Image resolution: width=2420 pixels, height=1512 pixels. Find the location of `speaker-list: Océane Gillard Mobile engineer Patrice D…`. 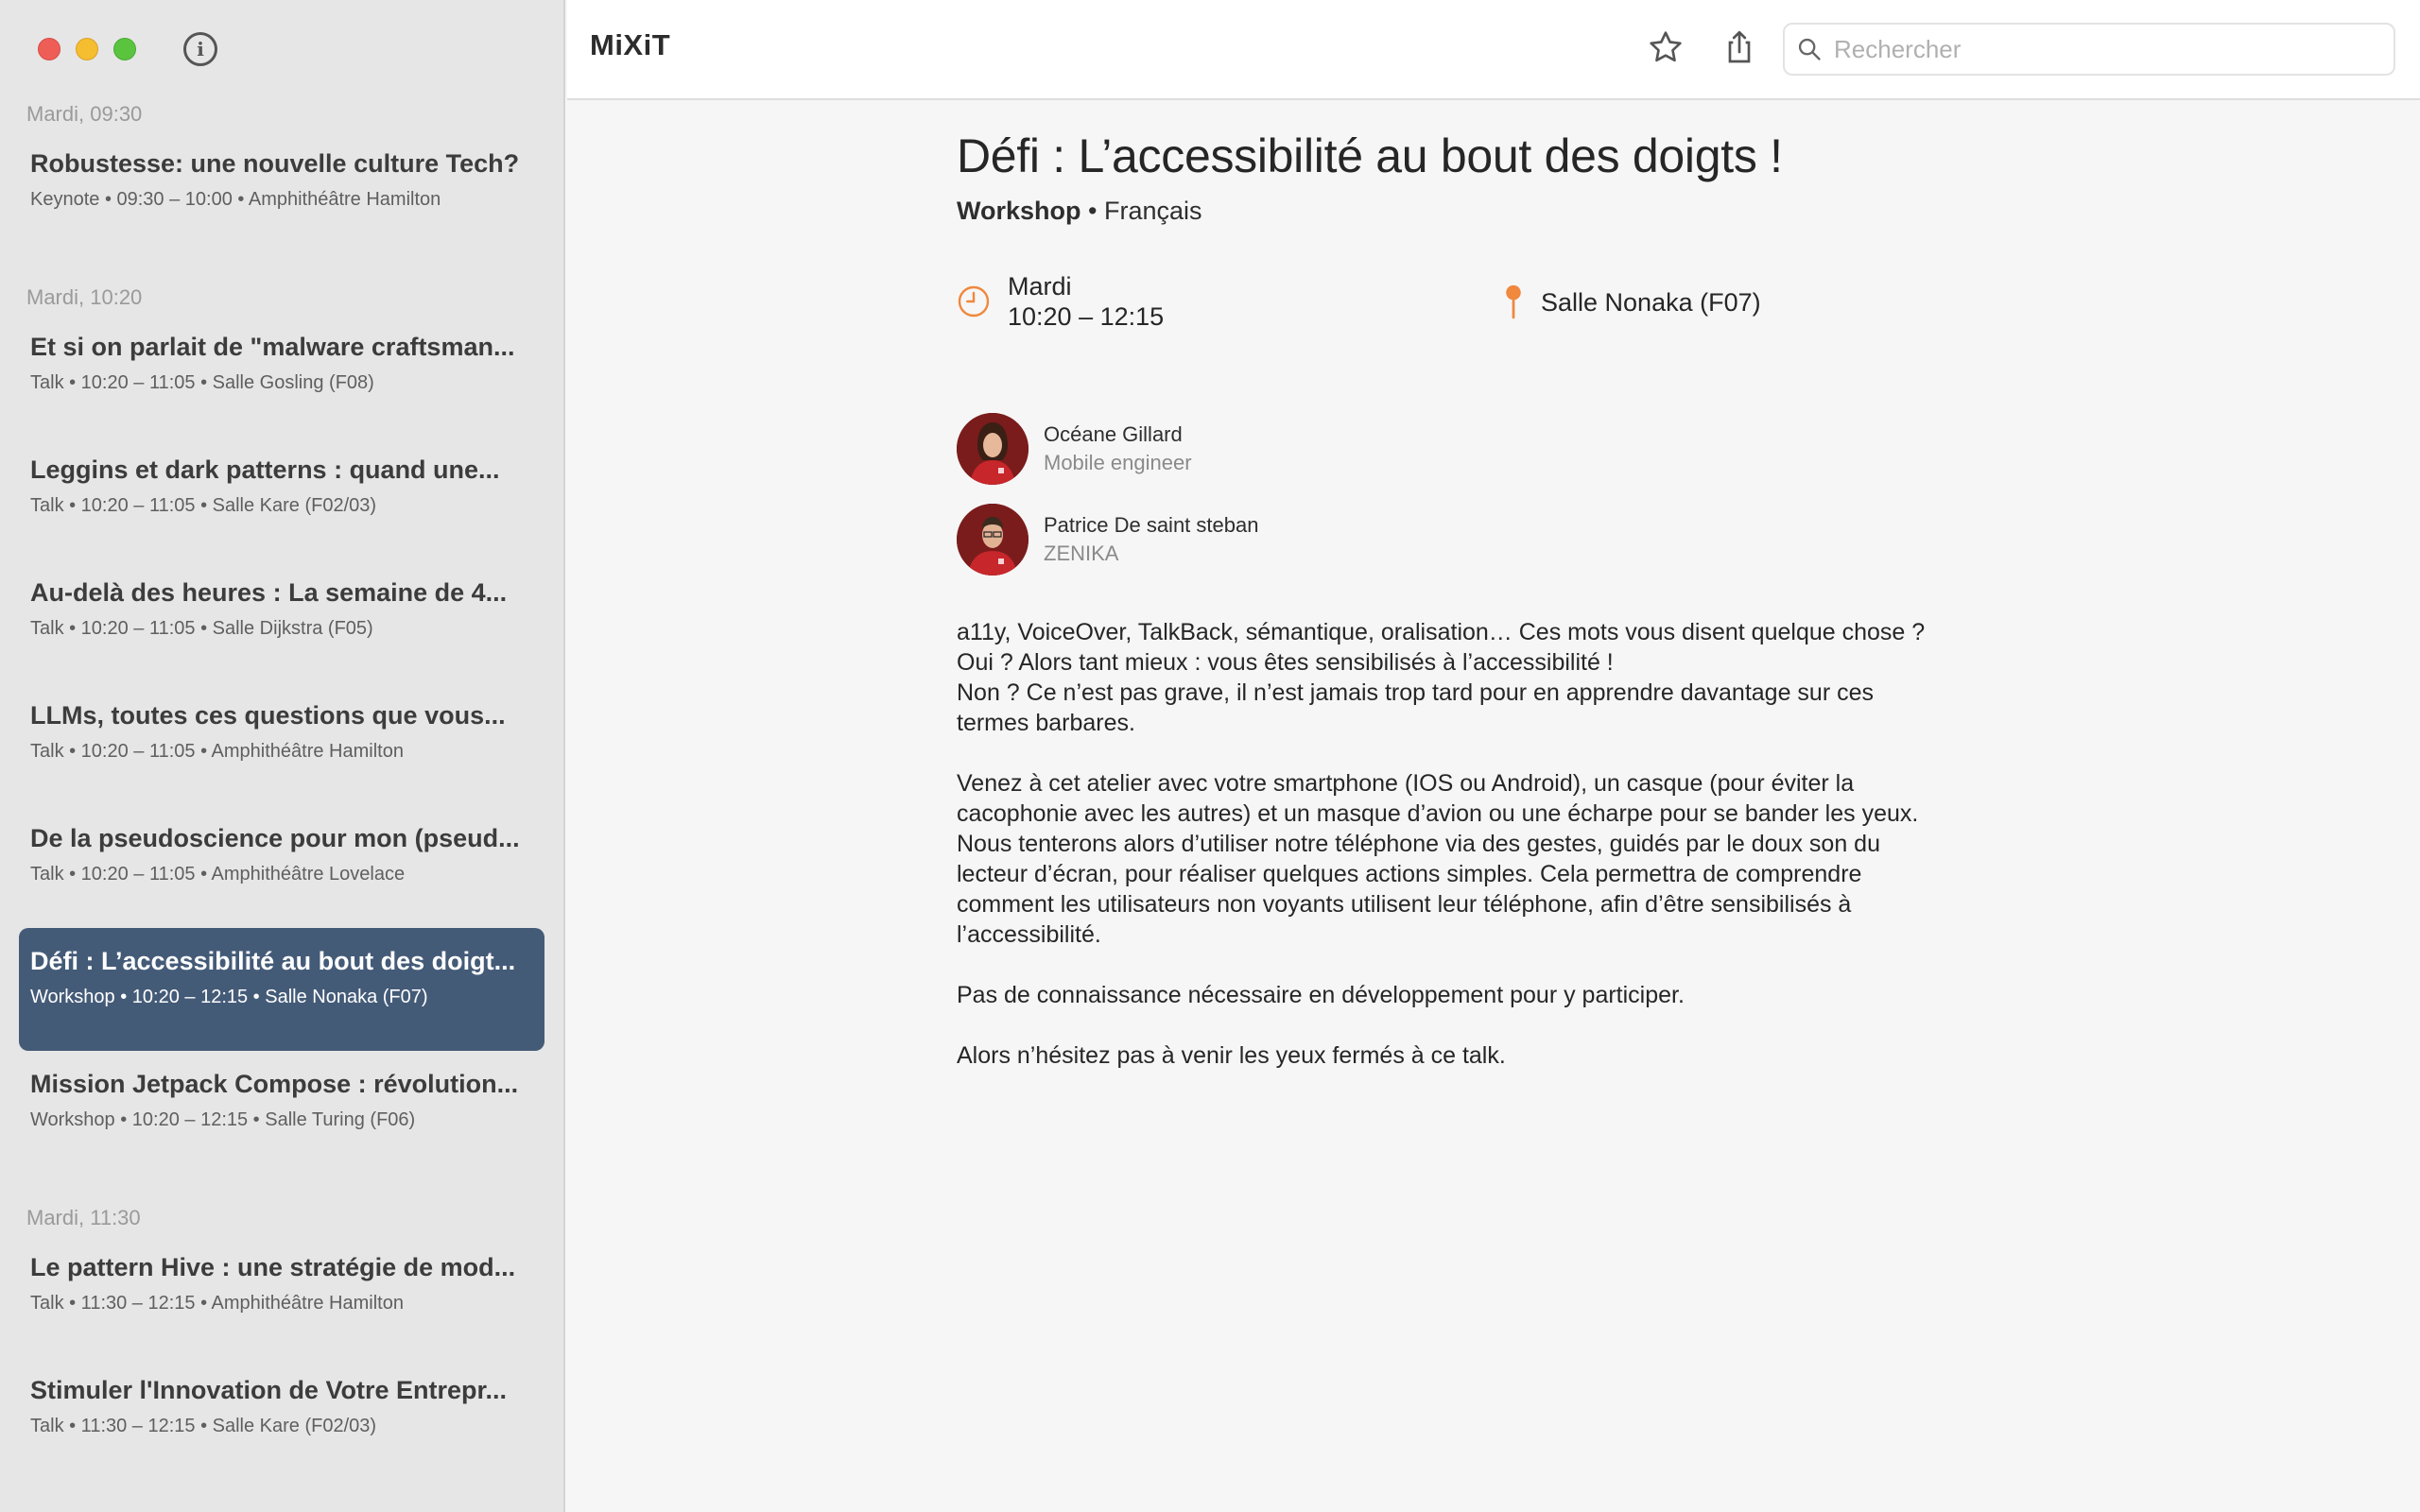

speaker-list: Océane Gillard Mobile engineer Patrice D… is located at coordinates (1495, 494).